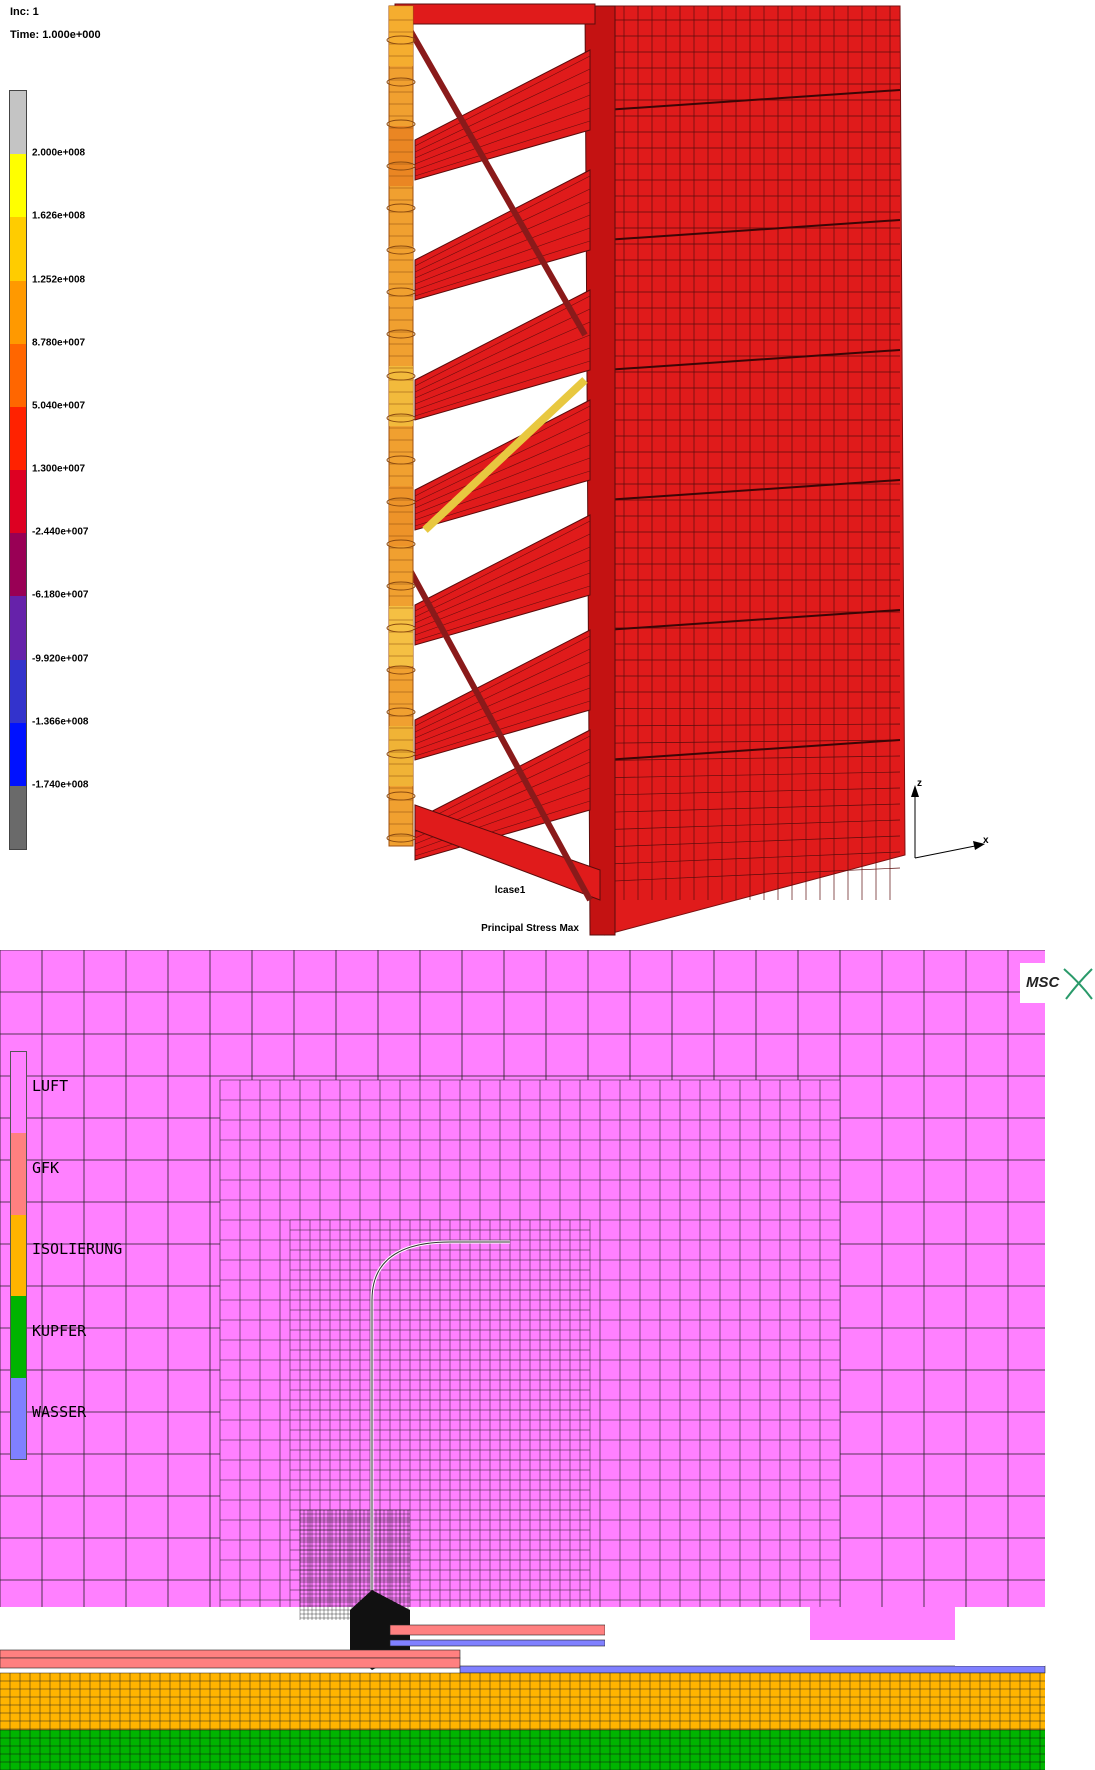 This screenshot has height=1770, width=1095. What do you see at coordinates (522, 1701) in the screenshot?
I see `insulation-layer` at bounding box center [522, 1701].